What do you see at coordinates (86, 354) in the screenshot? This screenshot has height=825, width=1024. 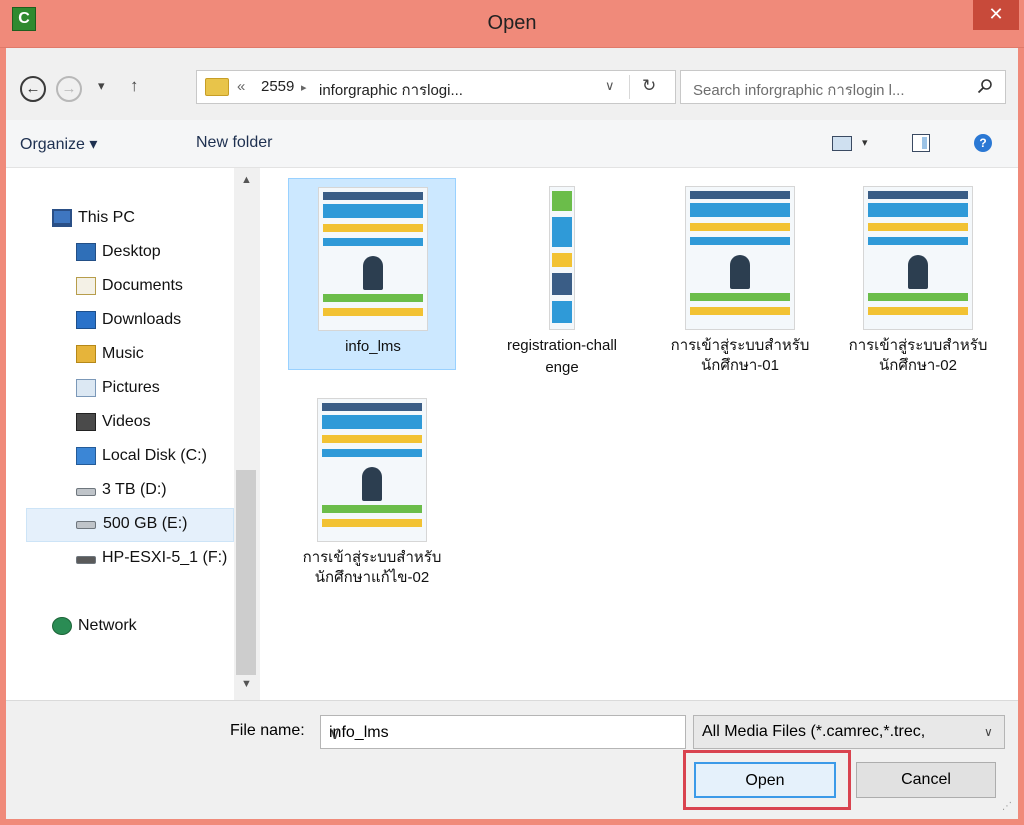 I see `music-icon` at bounding box center [86, 354].